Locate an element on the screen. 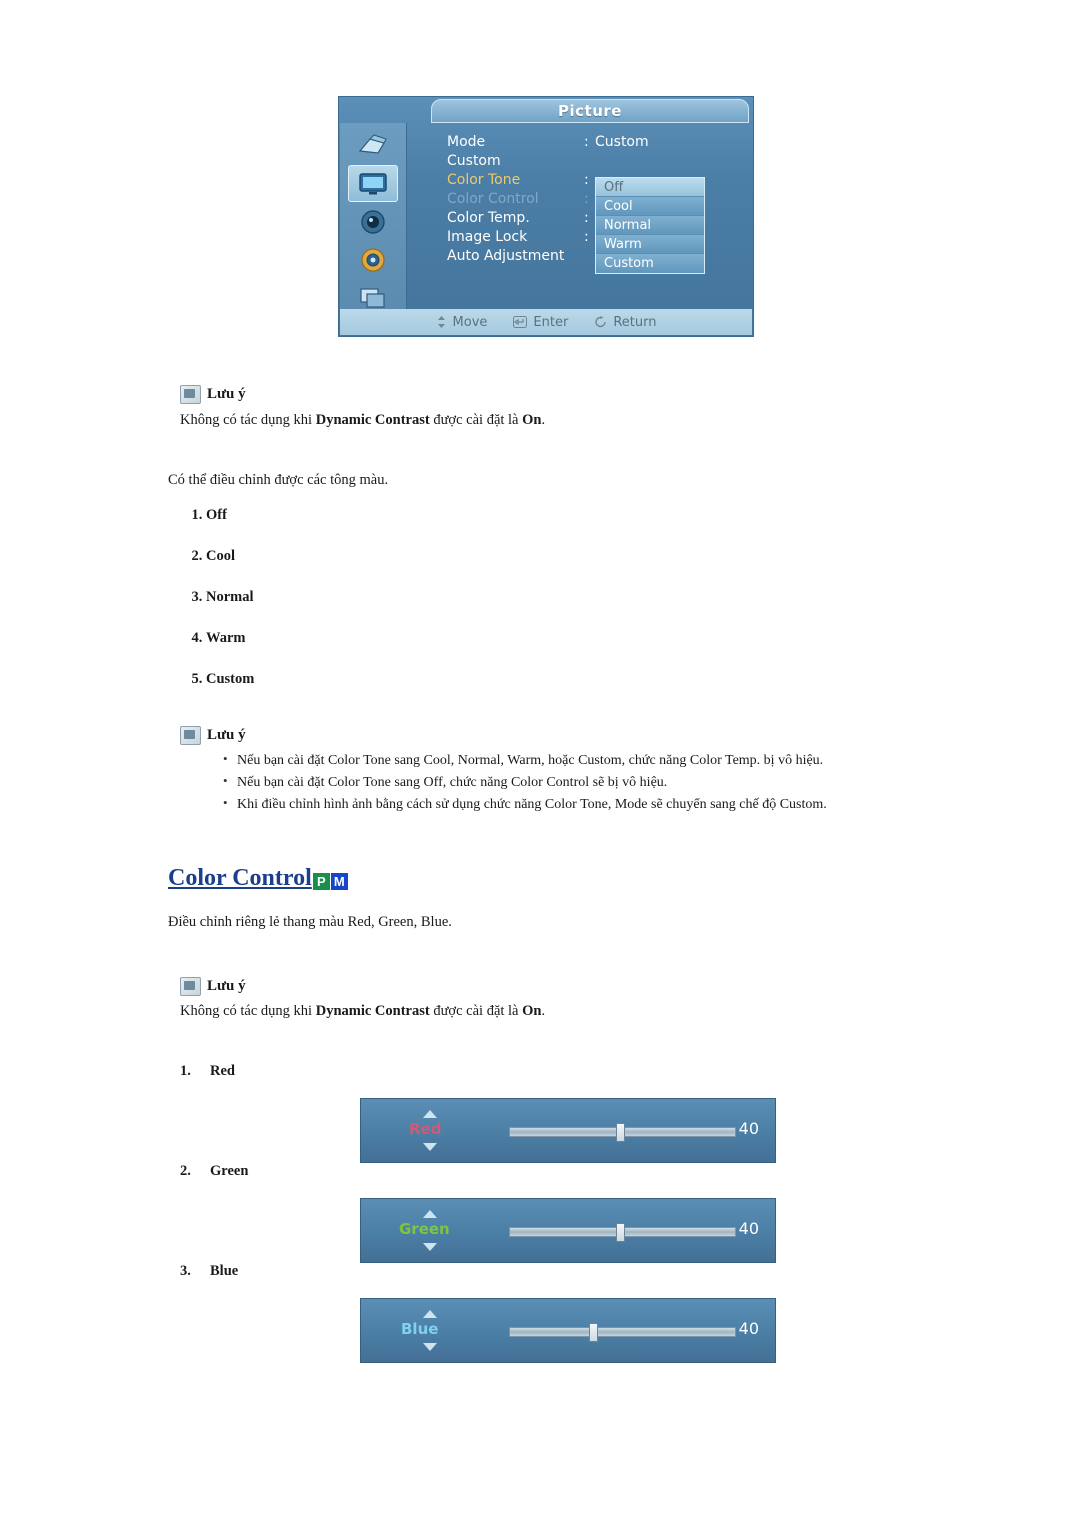  red-slider-track is located at coordinates (622, 1132).